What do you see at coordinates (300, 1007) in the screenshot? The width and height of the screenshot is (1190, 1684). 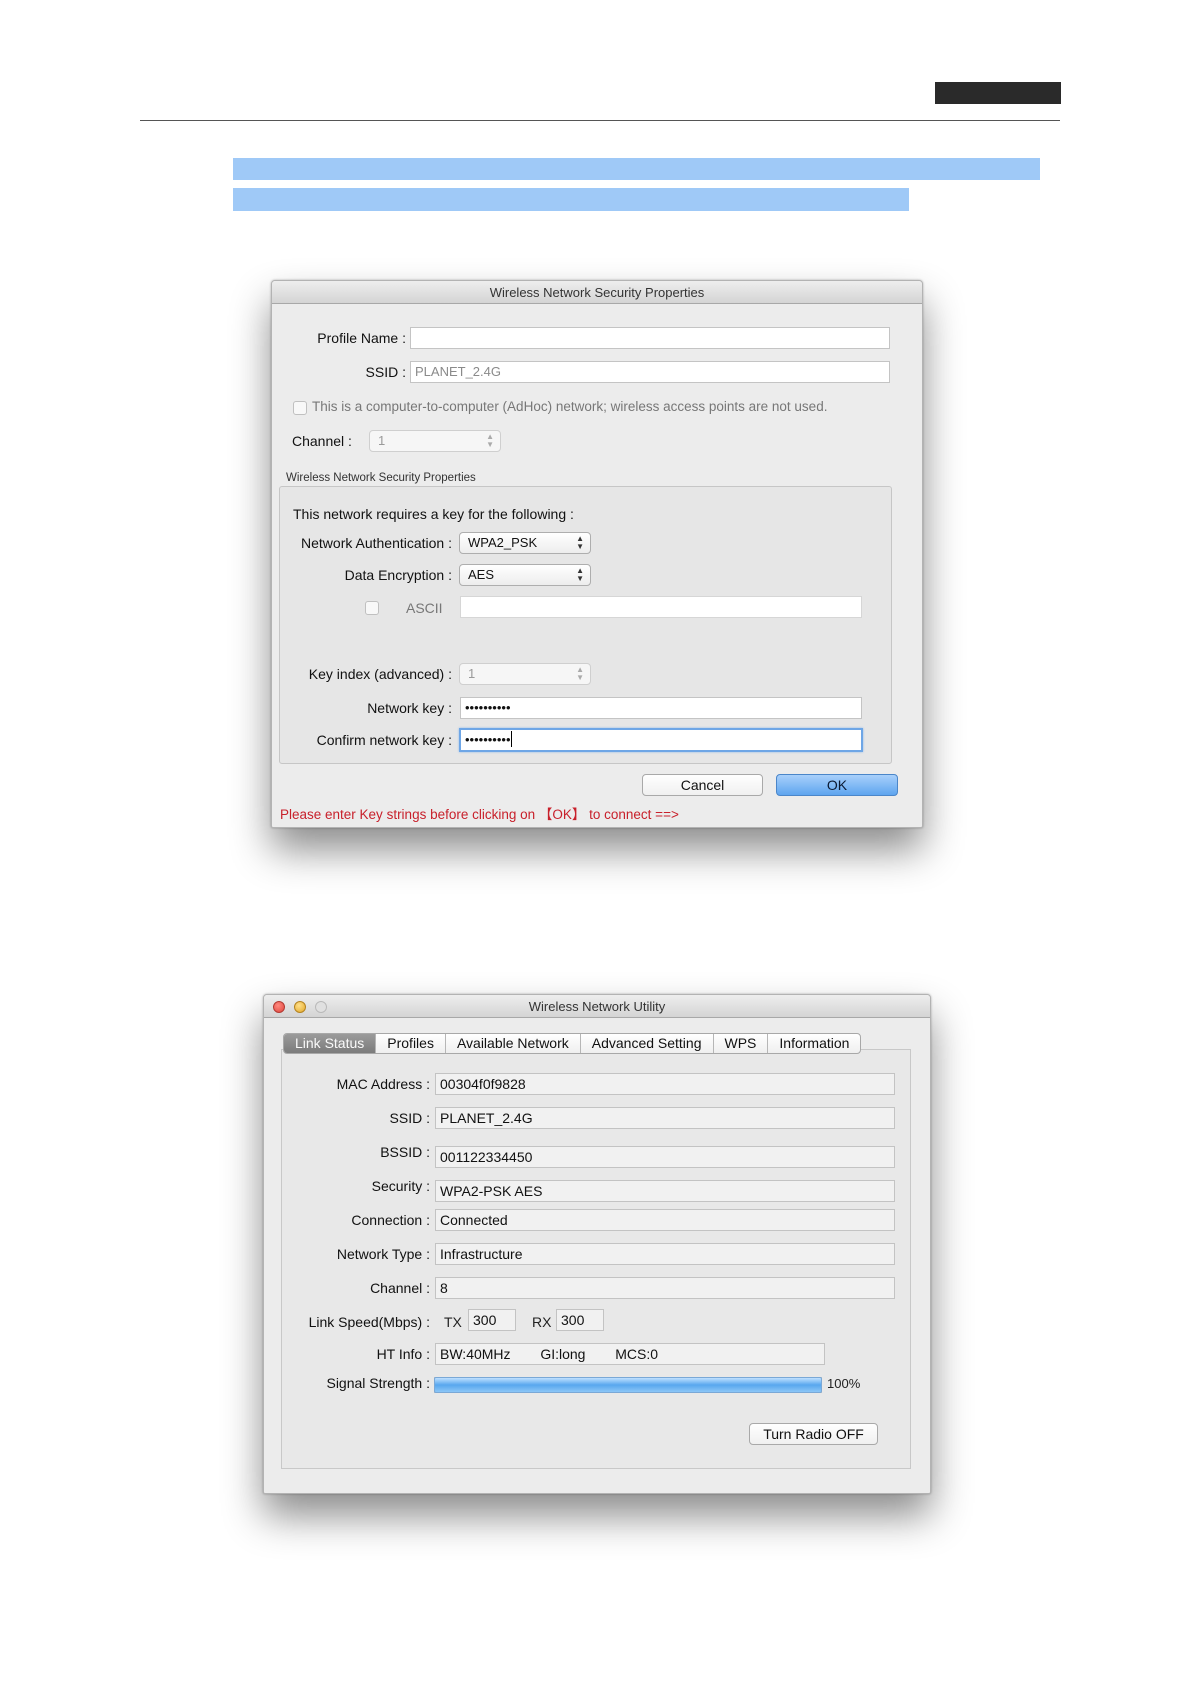 I see `minimize-window-icon` at bounding box center [300, 1007].